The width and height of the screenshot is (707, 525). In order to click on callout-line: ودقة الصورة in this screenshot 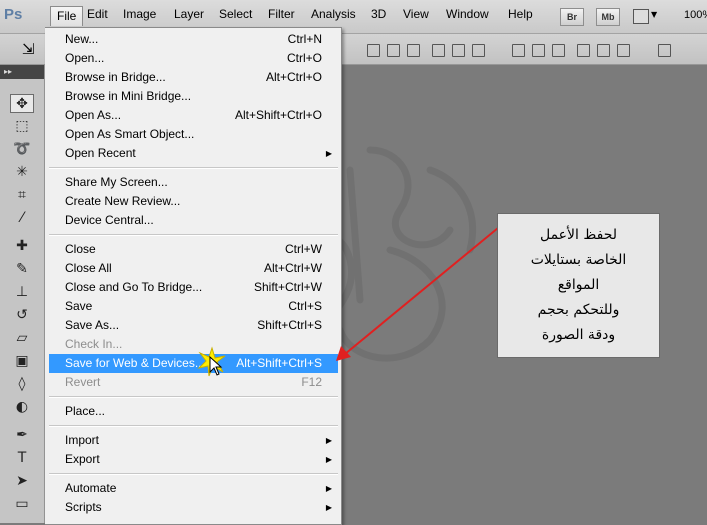, I will do `click(578, 335)`.